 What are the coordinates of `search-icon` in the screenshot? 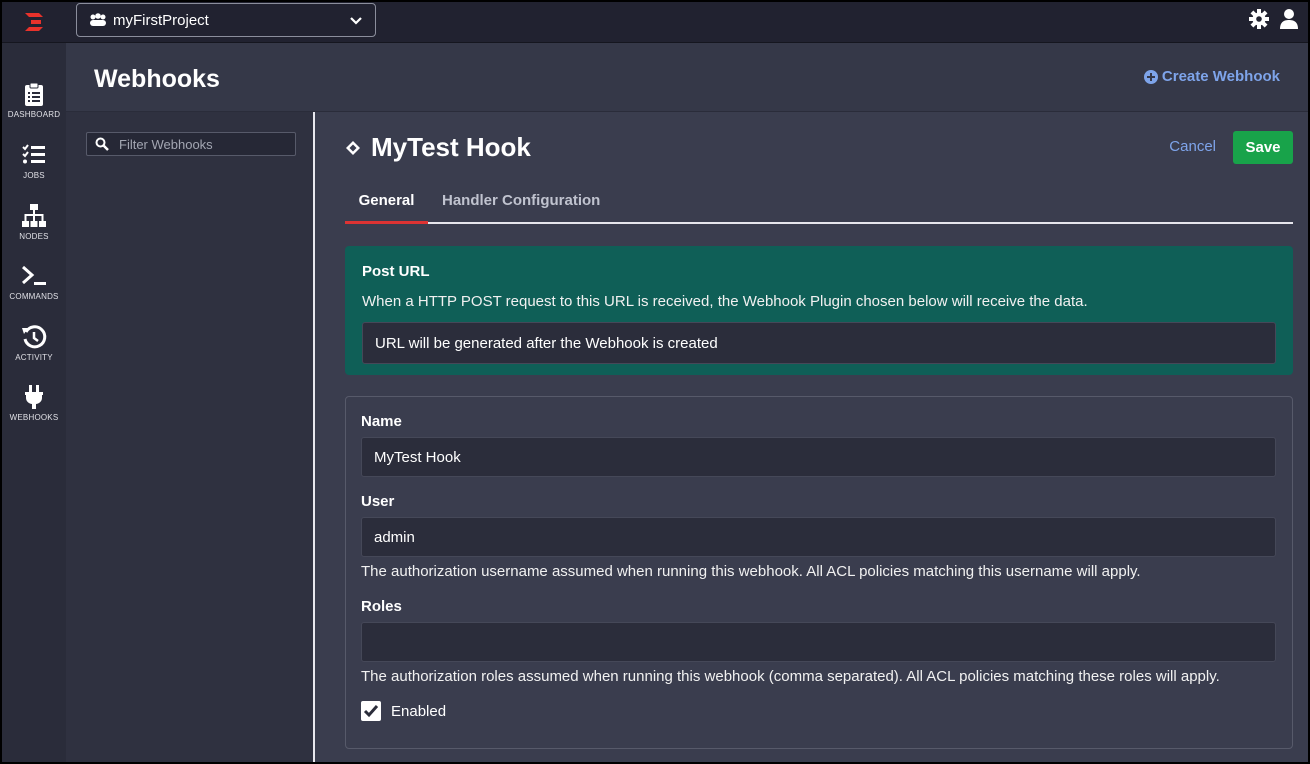 It's located at (102, 144).